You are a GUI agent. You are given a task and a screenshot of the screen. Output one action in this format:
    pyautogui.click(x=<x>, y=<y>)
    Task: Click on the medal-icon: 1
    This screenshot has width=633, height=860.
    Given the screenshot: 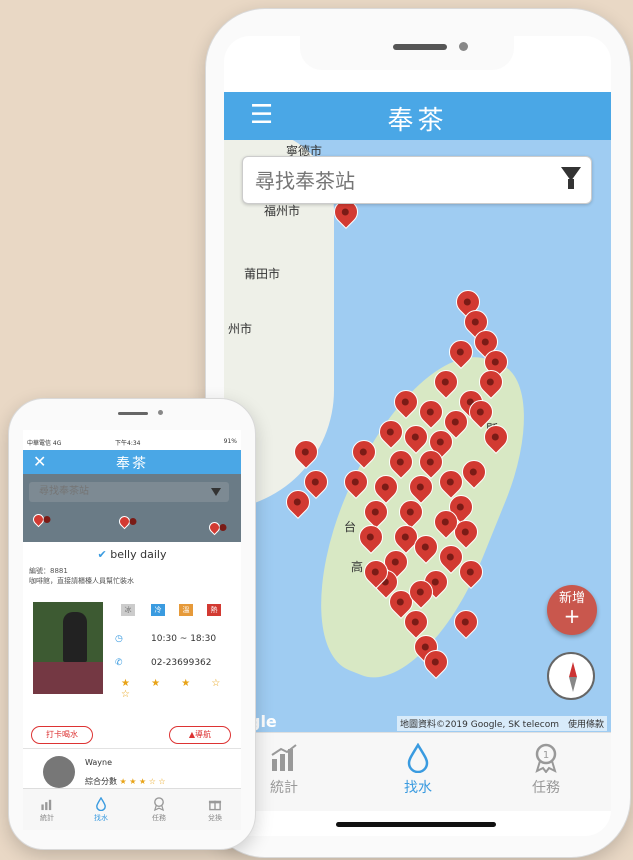 What is the action you would take?
    pyautogui.click(x=546, y=758)
    